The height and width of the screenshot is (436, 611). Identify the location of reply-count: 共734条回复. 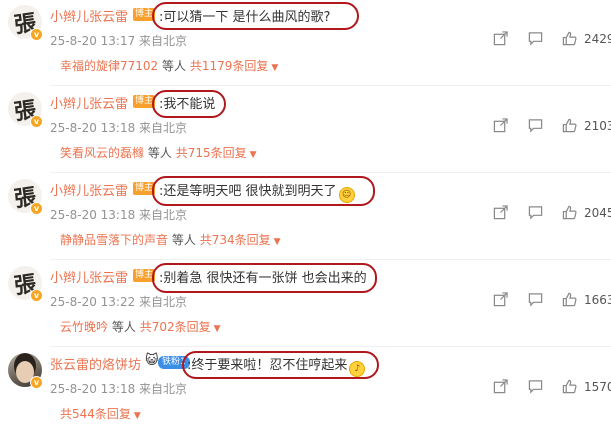
(235, 240).